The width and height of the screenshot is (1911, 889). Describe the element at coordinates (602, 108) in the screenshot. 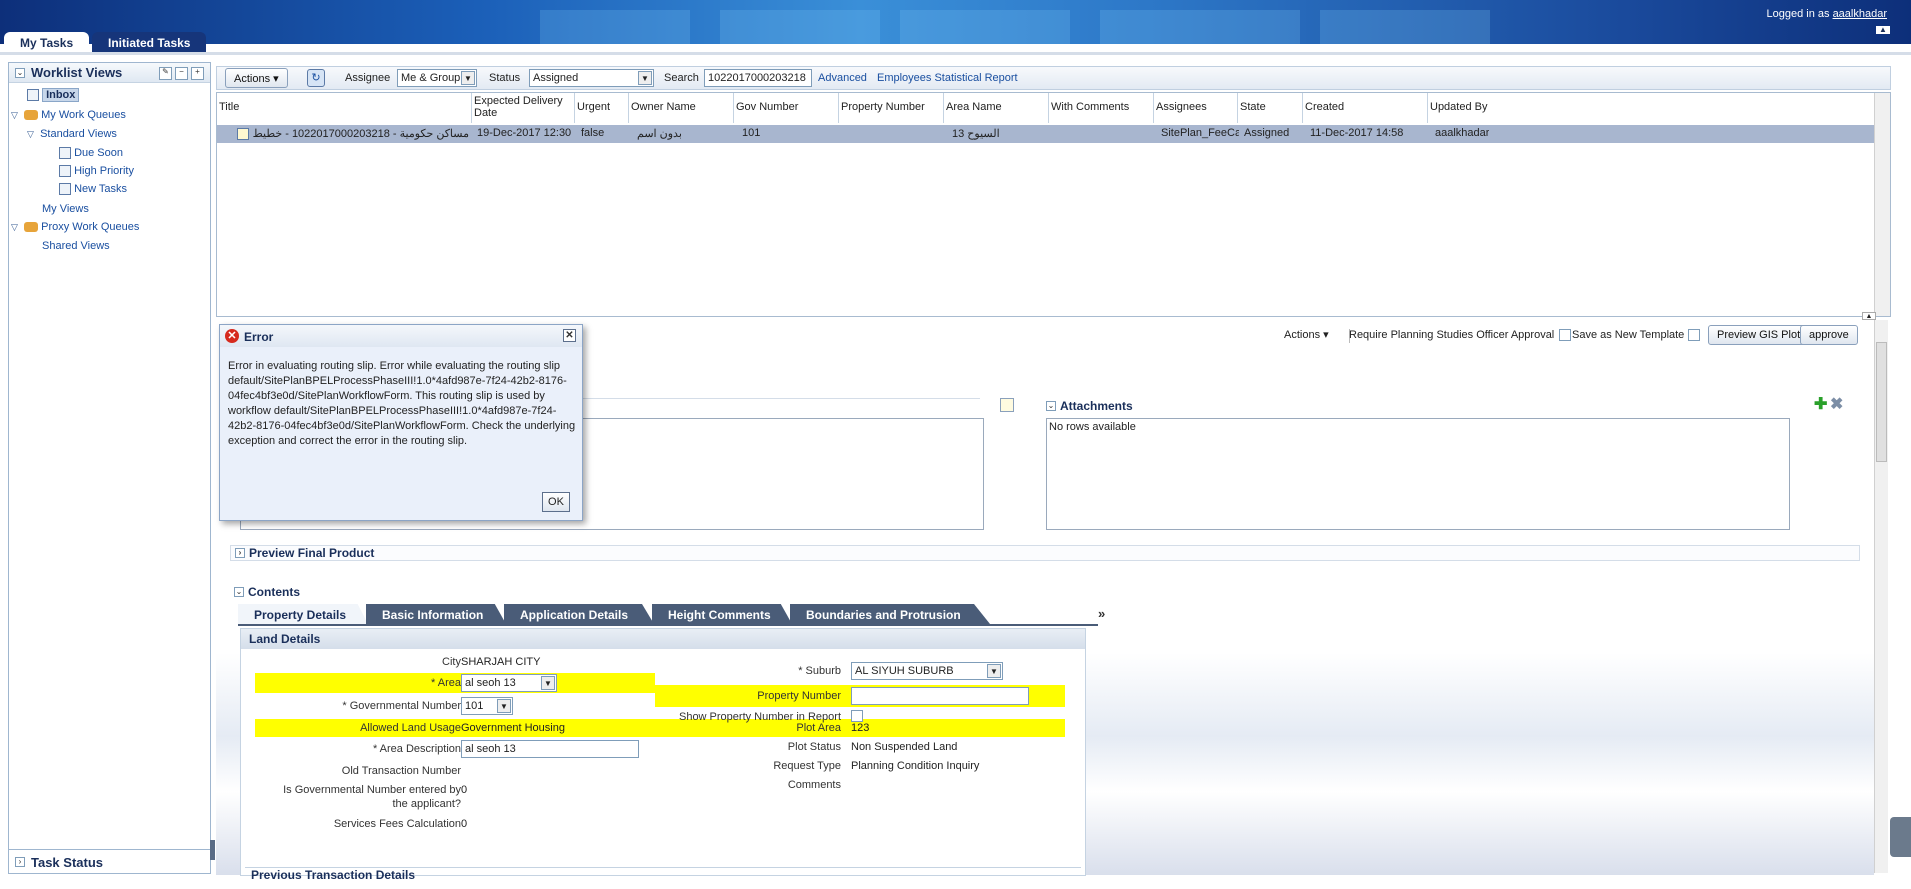

I see `col-urgent: Urgent` at that location.